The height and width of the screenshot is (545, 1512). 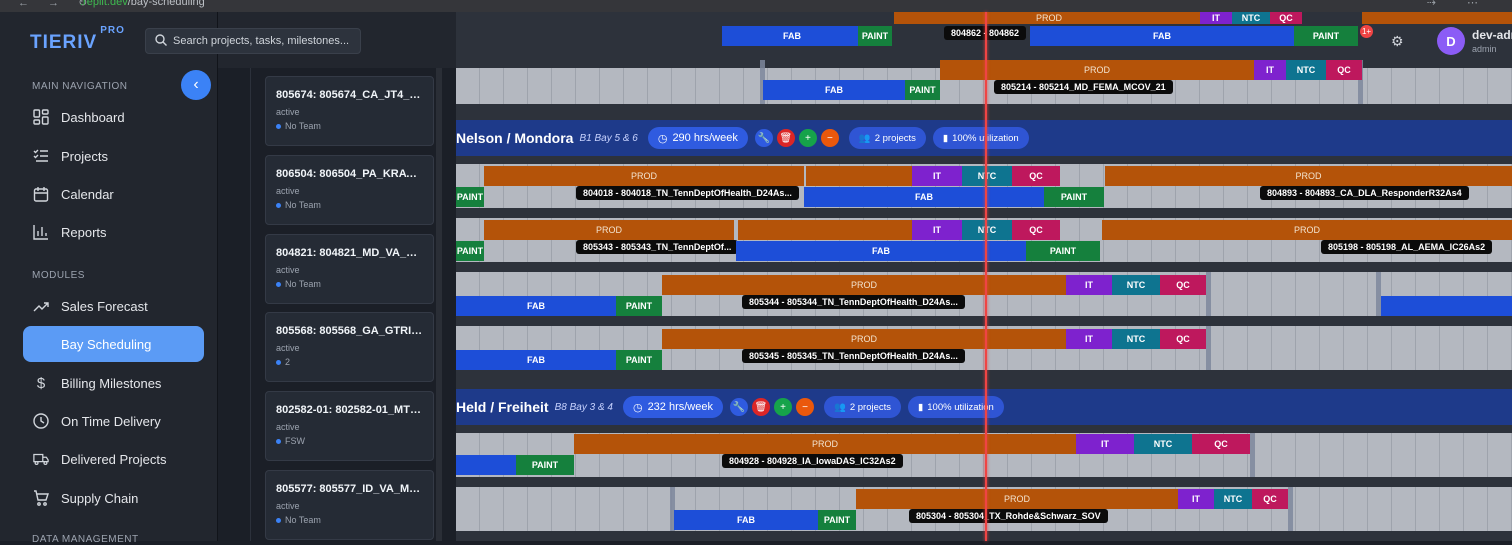 I want to click on hours-per-week-pill: ◷ 290 hrs/week, so click(x=697, y=138).